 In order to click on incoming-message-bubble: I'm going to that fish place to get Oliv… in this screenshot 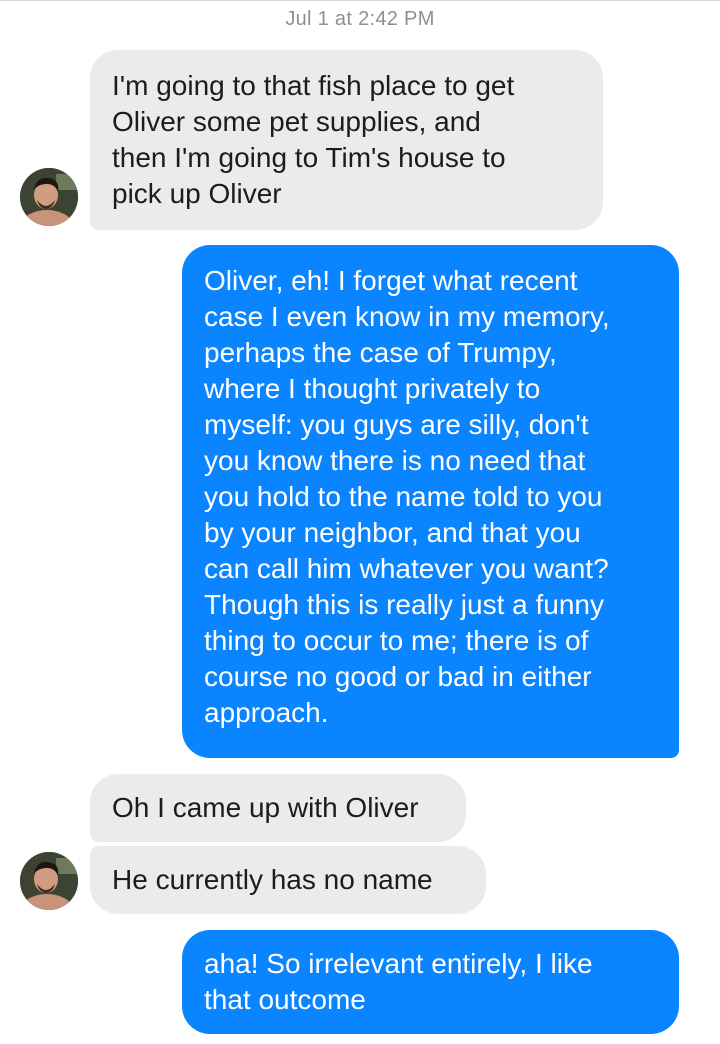, I will do `click(346, 140)`.